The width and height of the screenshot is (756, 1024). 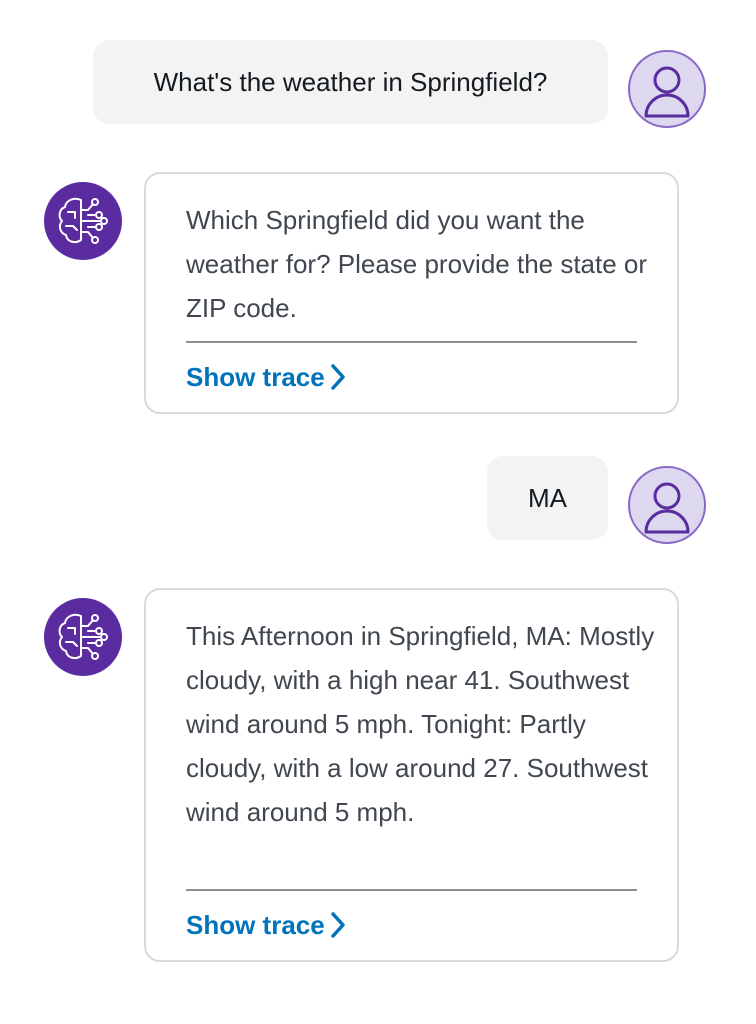 I want to click on user-message-text: What's the weather in Springfield?, so click(x=350, y=82).